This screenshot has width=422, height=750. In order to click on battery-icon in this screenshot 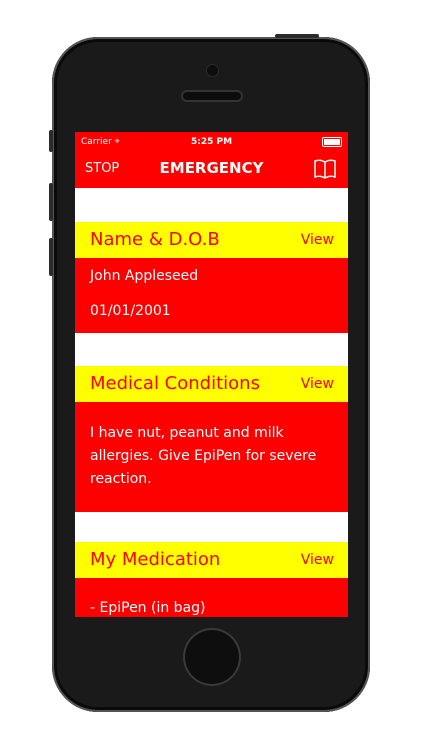, I will do `click(332, 142)`.